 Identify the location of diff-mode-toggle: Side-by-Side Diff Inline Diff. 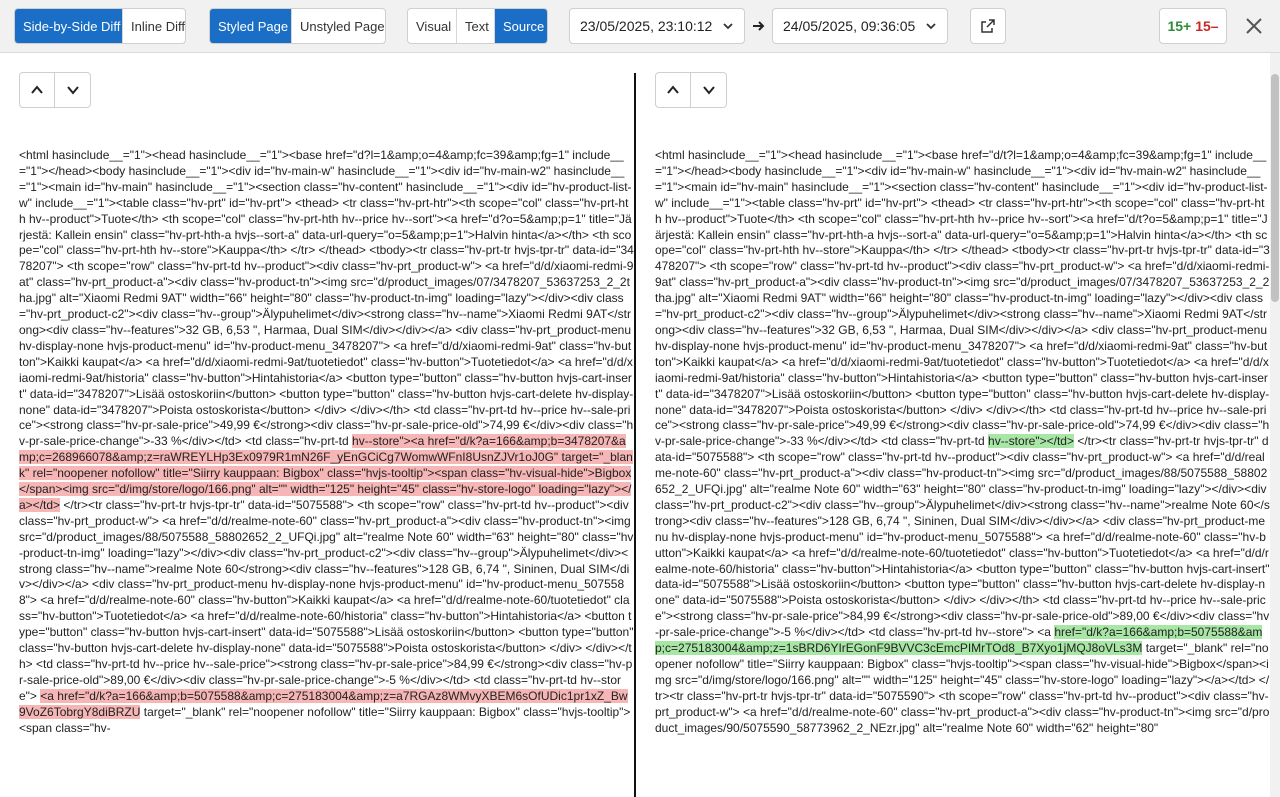
(100, 26).